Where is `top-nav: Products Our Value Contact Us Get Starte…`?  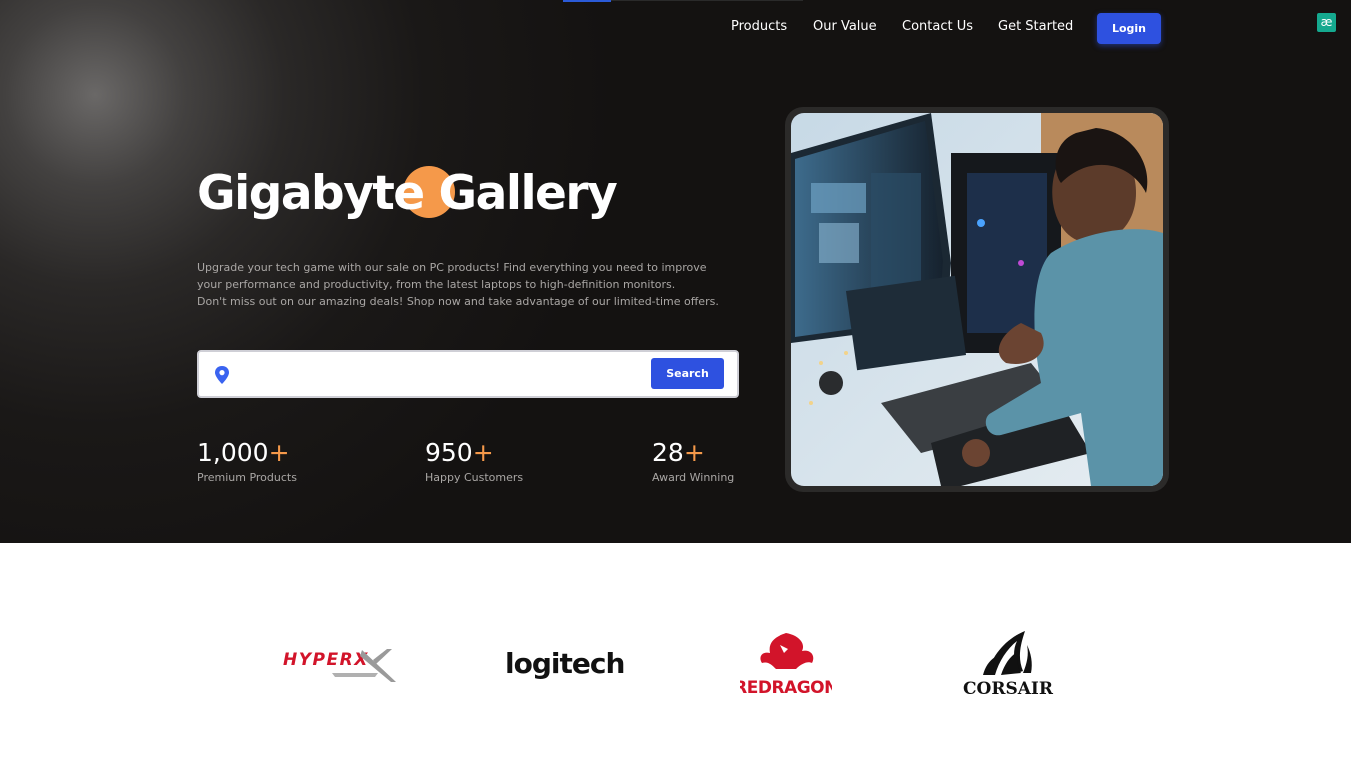 top-nav: Products Our Value Contact Us Get Starte… is located at coordinates (675, 28).